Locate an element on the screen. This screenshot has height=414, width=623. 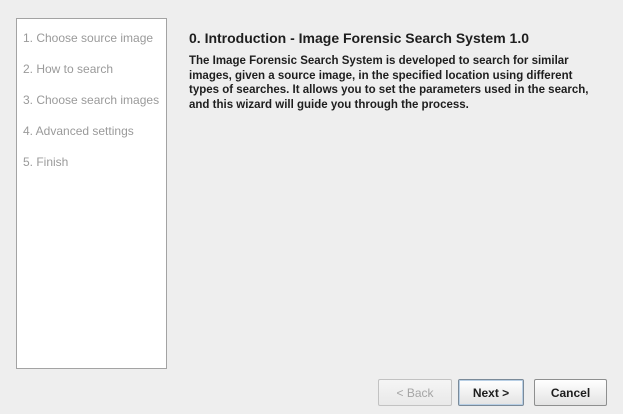
step-choose-source-image: 1. Choose source image is located at coordinates (88, 38).